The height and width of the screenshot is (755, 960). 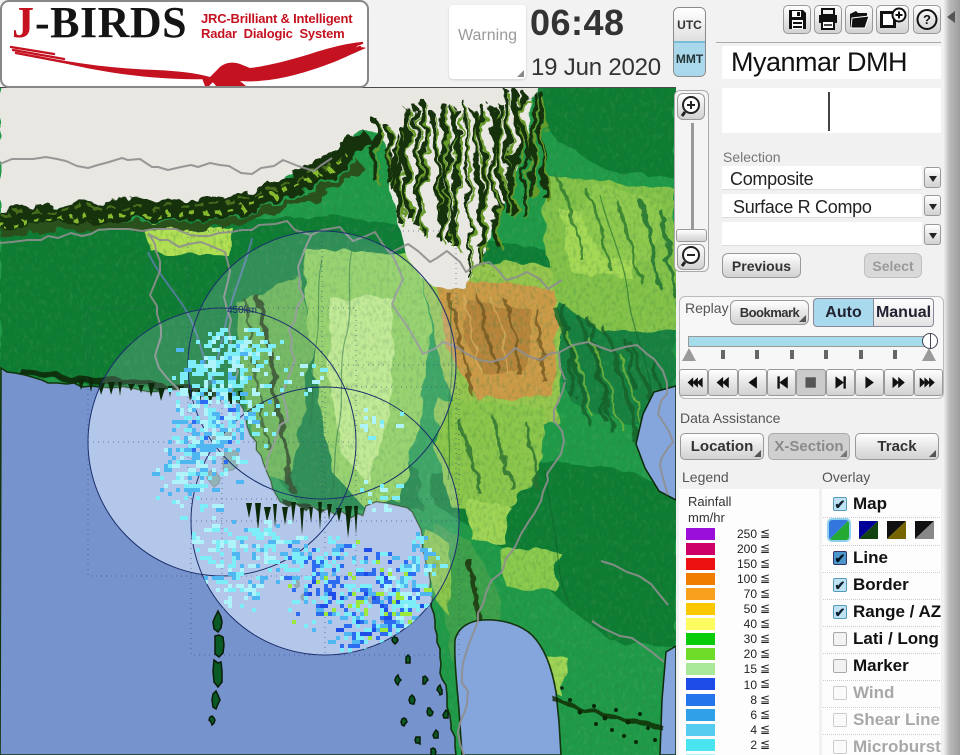 I want to click on svg-text: 450km, so click(x=242, y=310).